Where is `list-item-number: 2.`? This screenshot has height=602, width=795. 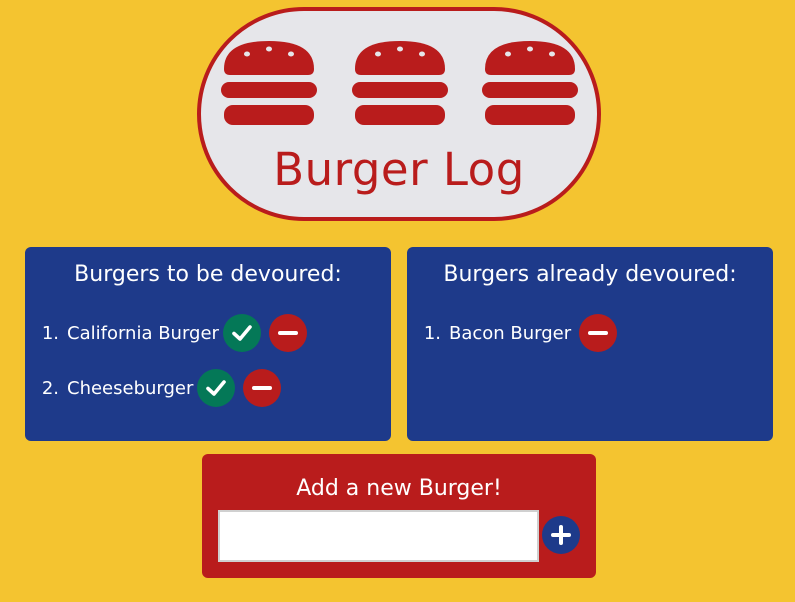
list-item-number: 2. is located at coordinates (50, 388).